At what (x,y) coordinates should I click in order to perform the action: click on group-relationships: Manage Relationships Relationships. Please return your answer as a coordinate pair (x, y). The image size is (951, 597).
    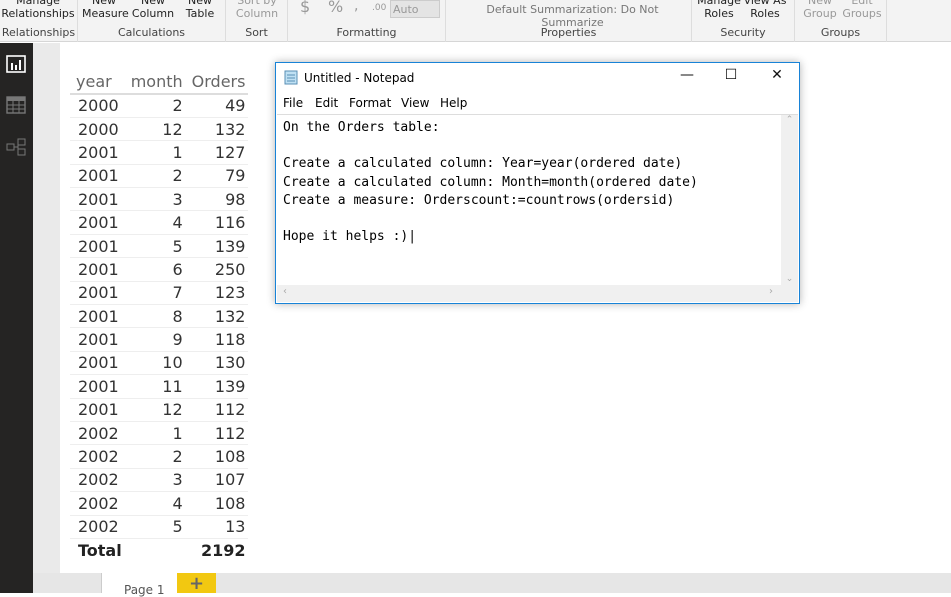
    Looking at the image, I should click on (39, 21).